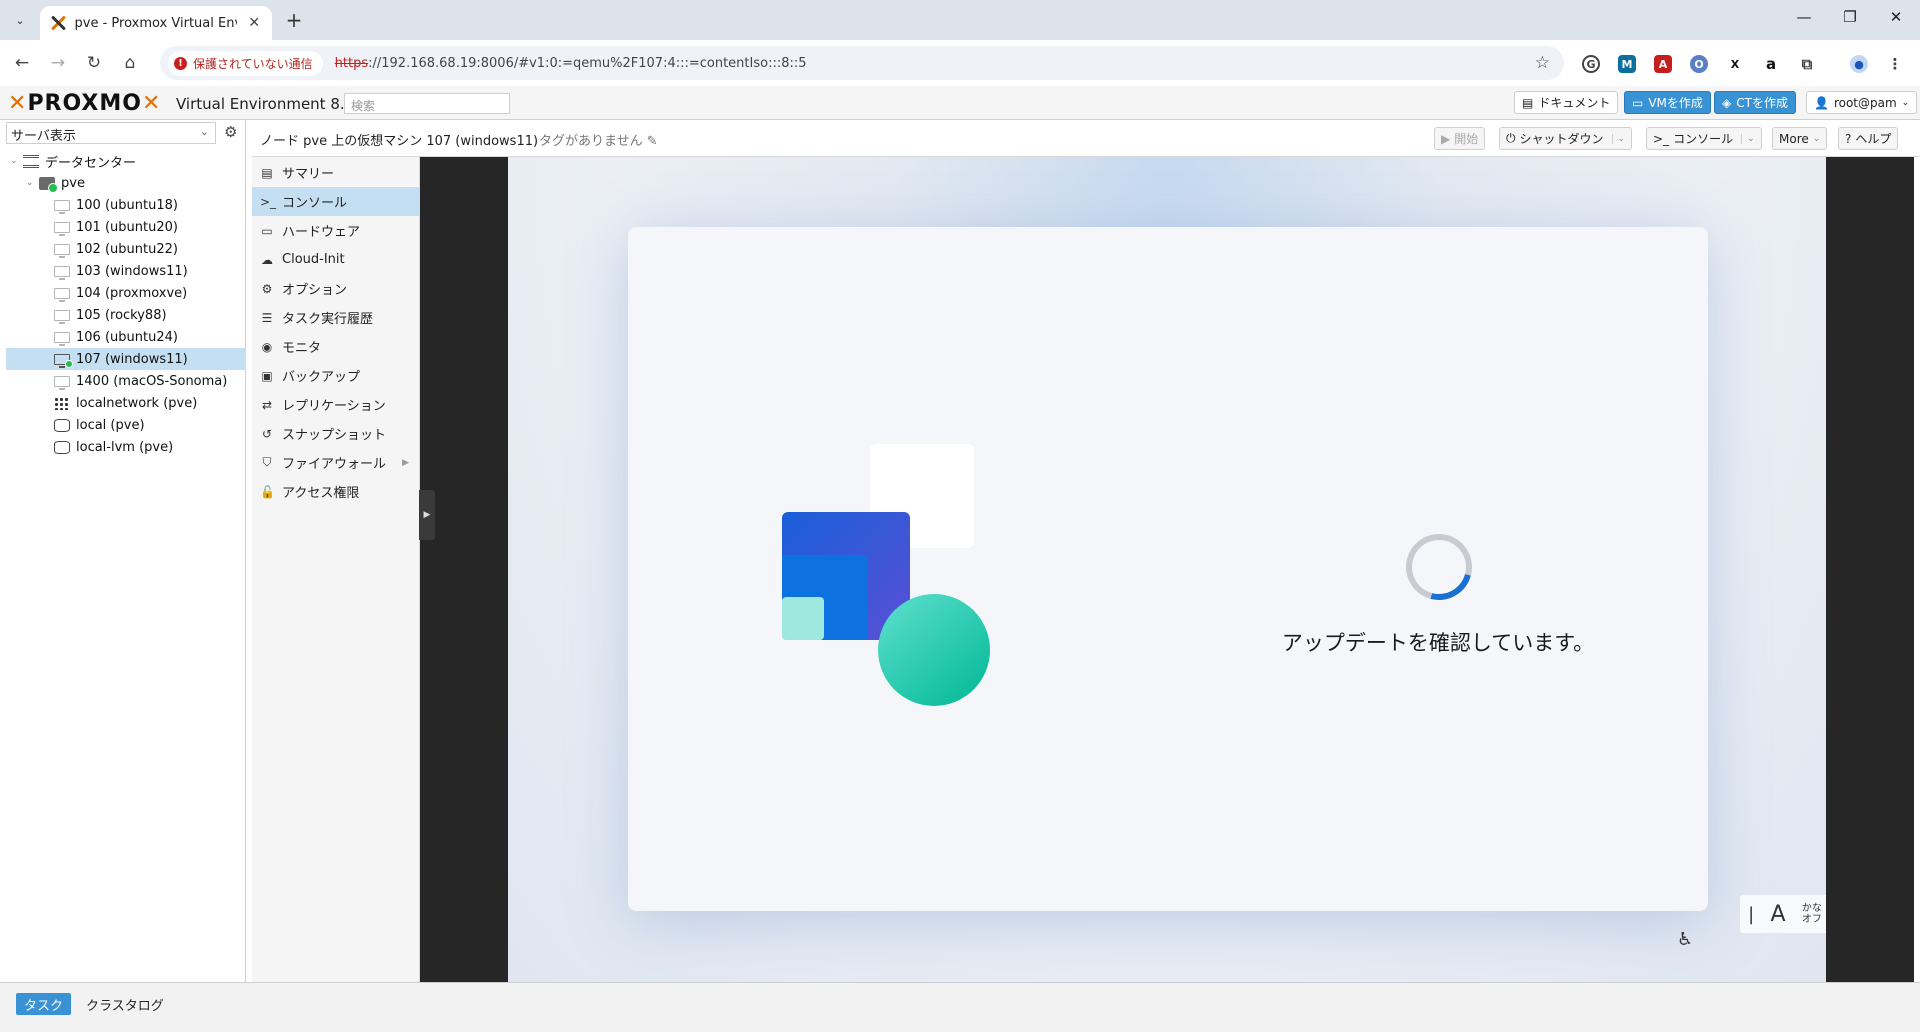  I want to click on extension-pdf-icon: A, so click(1663, 64).